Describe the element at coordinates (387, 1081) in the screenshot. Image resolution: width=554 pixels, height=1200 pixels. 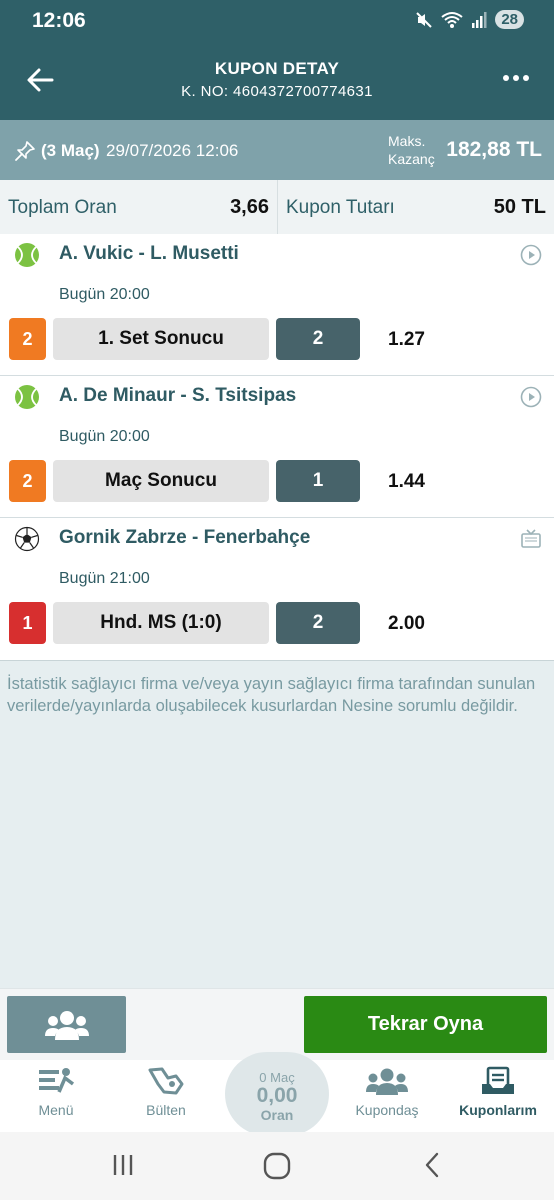
I see `kupondas-icon` at that location.